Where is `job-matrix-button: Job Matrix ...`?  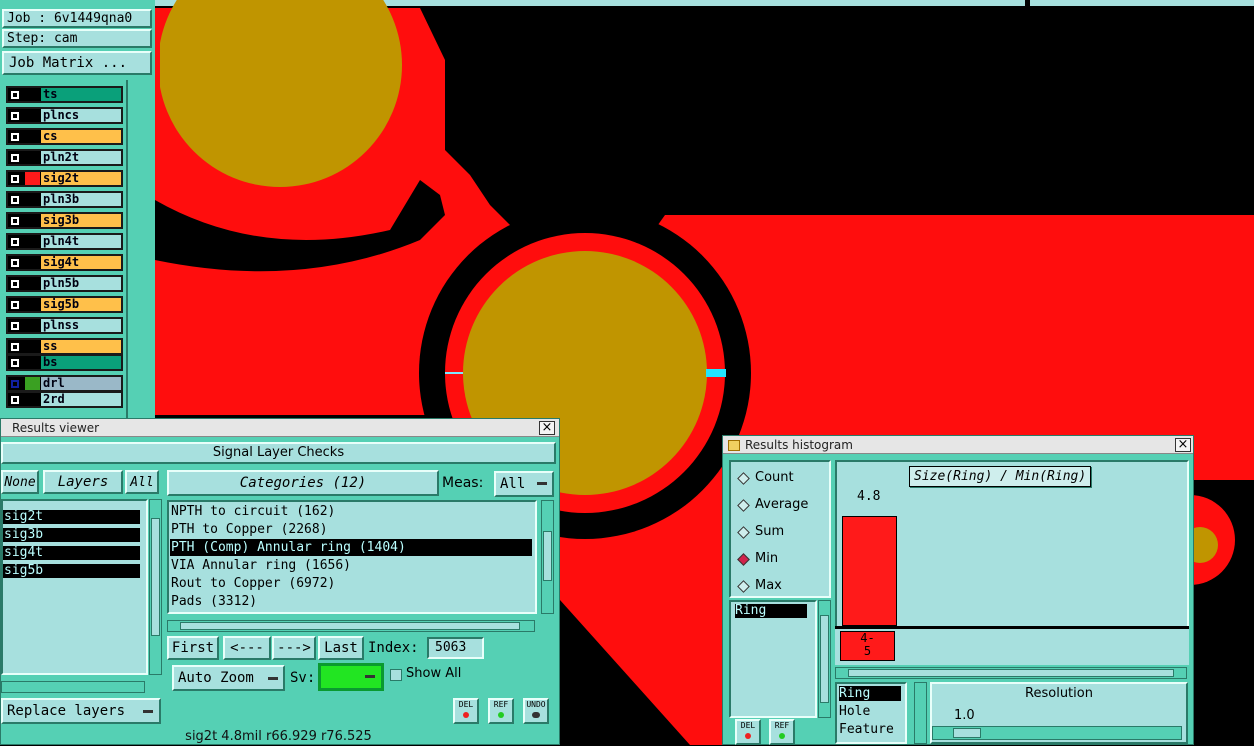 job-matrix-button: Job Matrix ... is located at coordinates (77, 63).